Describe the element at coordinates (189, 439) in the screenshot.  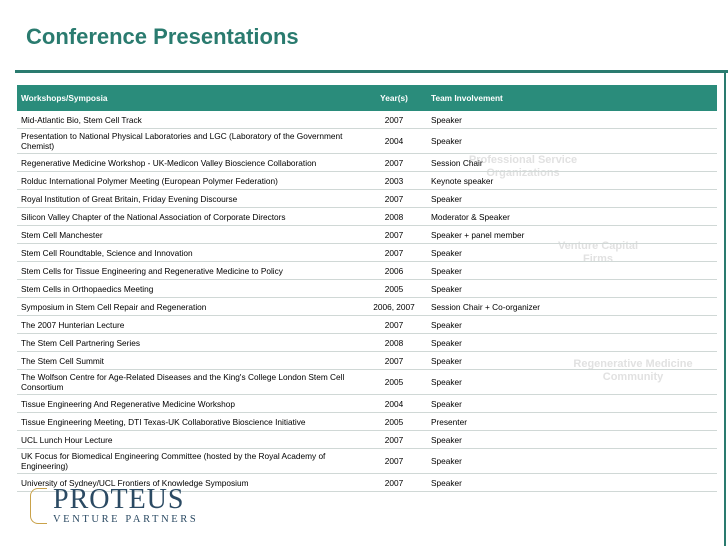
I see `event-cell: UCL Lunch Hour Lecture` at that location.